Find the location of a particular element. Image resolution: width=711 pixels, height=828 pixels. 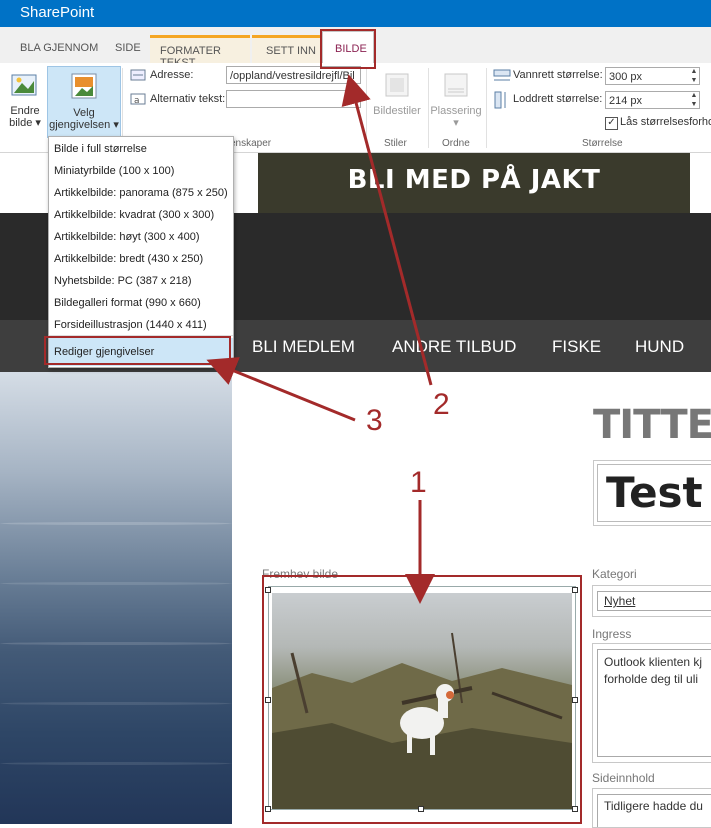

ingress-field: Outlook klienten kj forholde deg til uli is located at coordinates (651, 703).